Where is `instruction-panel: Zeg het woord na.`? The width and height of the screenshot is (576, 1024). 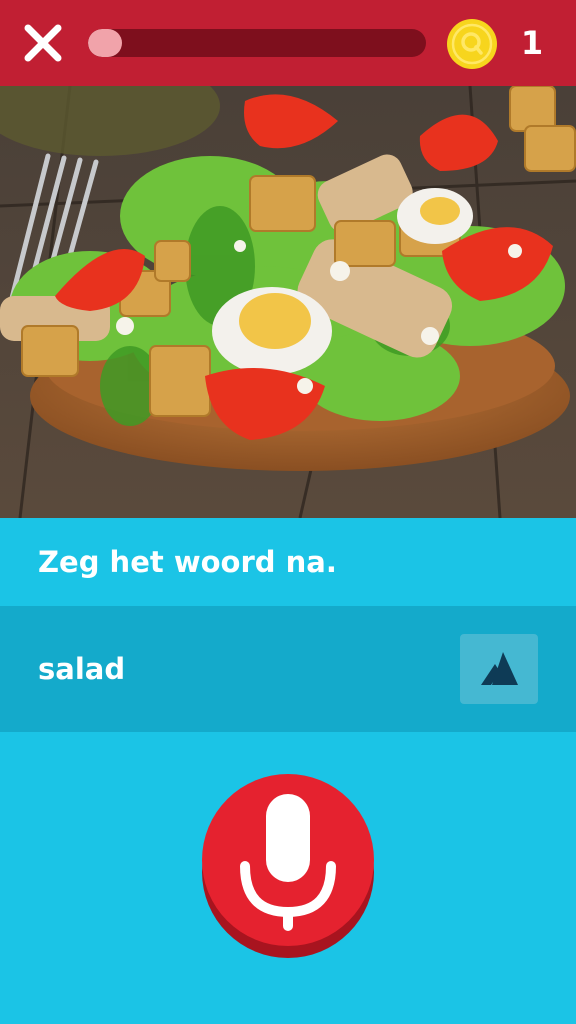 instruction-panel: Zeg het woord na. is located at coordinates (288, 562).